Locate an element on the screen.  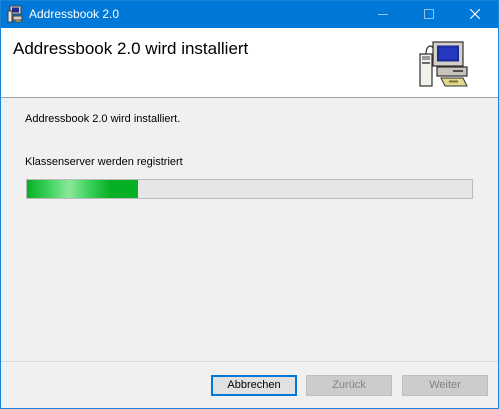
minimize-icon is located at coordinates (383, 14).